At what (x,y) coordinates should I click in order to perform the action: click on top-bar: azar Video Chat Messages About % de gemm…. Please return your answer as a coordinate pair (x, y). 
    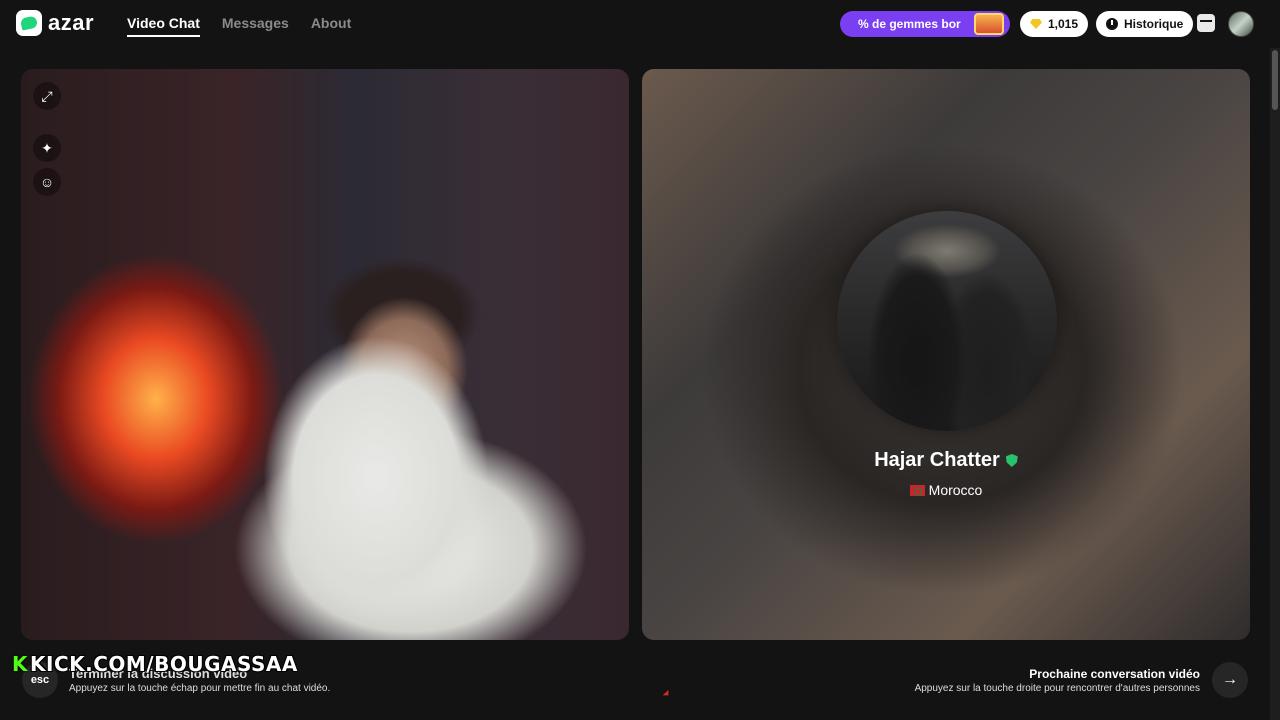
    Looking at the image, I should click on (640, 24).